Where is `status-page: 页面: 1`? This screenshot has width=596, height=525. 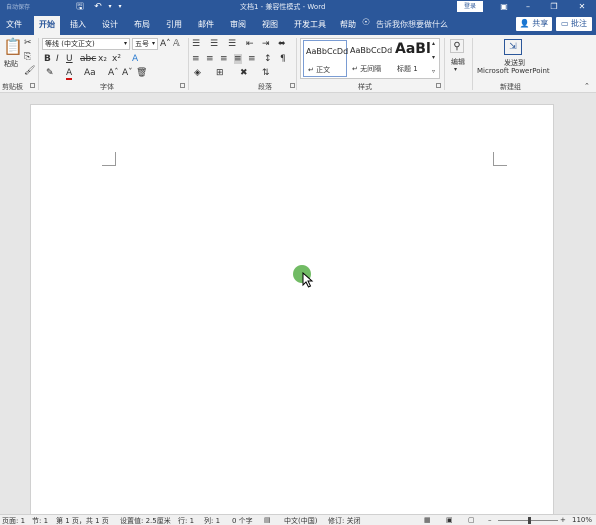
status-page: 页面: 1 is located at coordinates (13, 520).